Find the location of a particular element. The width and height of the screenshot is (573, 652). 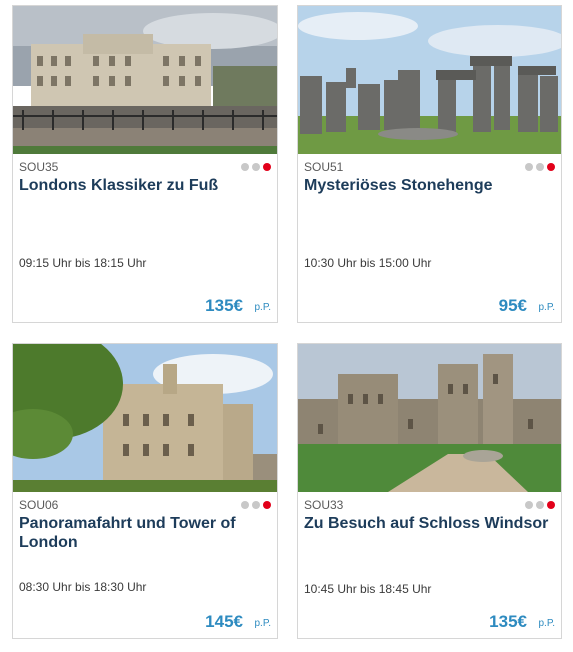

tour-image-tower-of-london is located at coordinates (145, 418).